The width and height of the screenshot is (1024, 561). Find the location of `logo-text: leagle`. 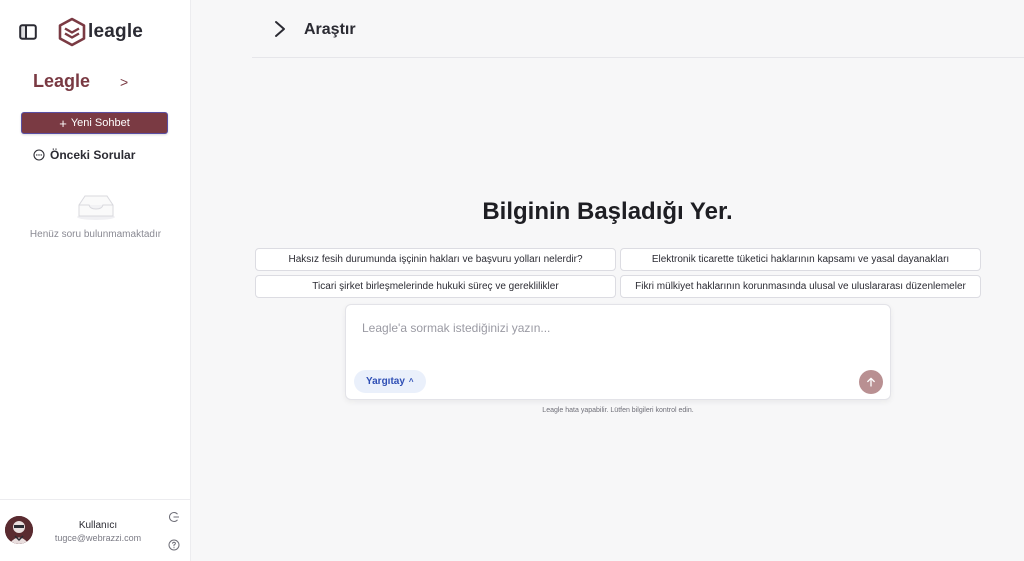

logo-text: leagle is located at coordinates (116, 31).